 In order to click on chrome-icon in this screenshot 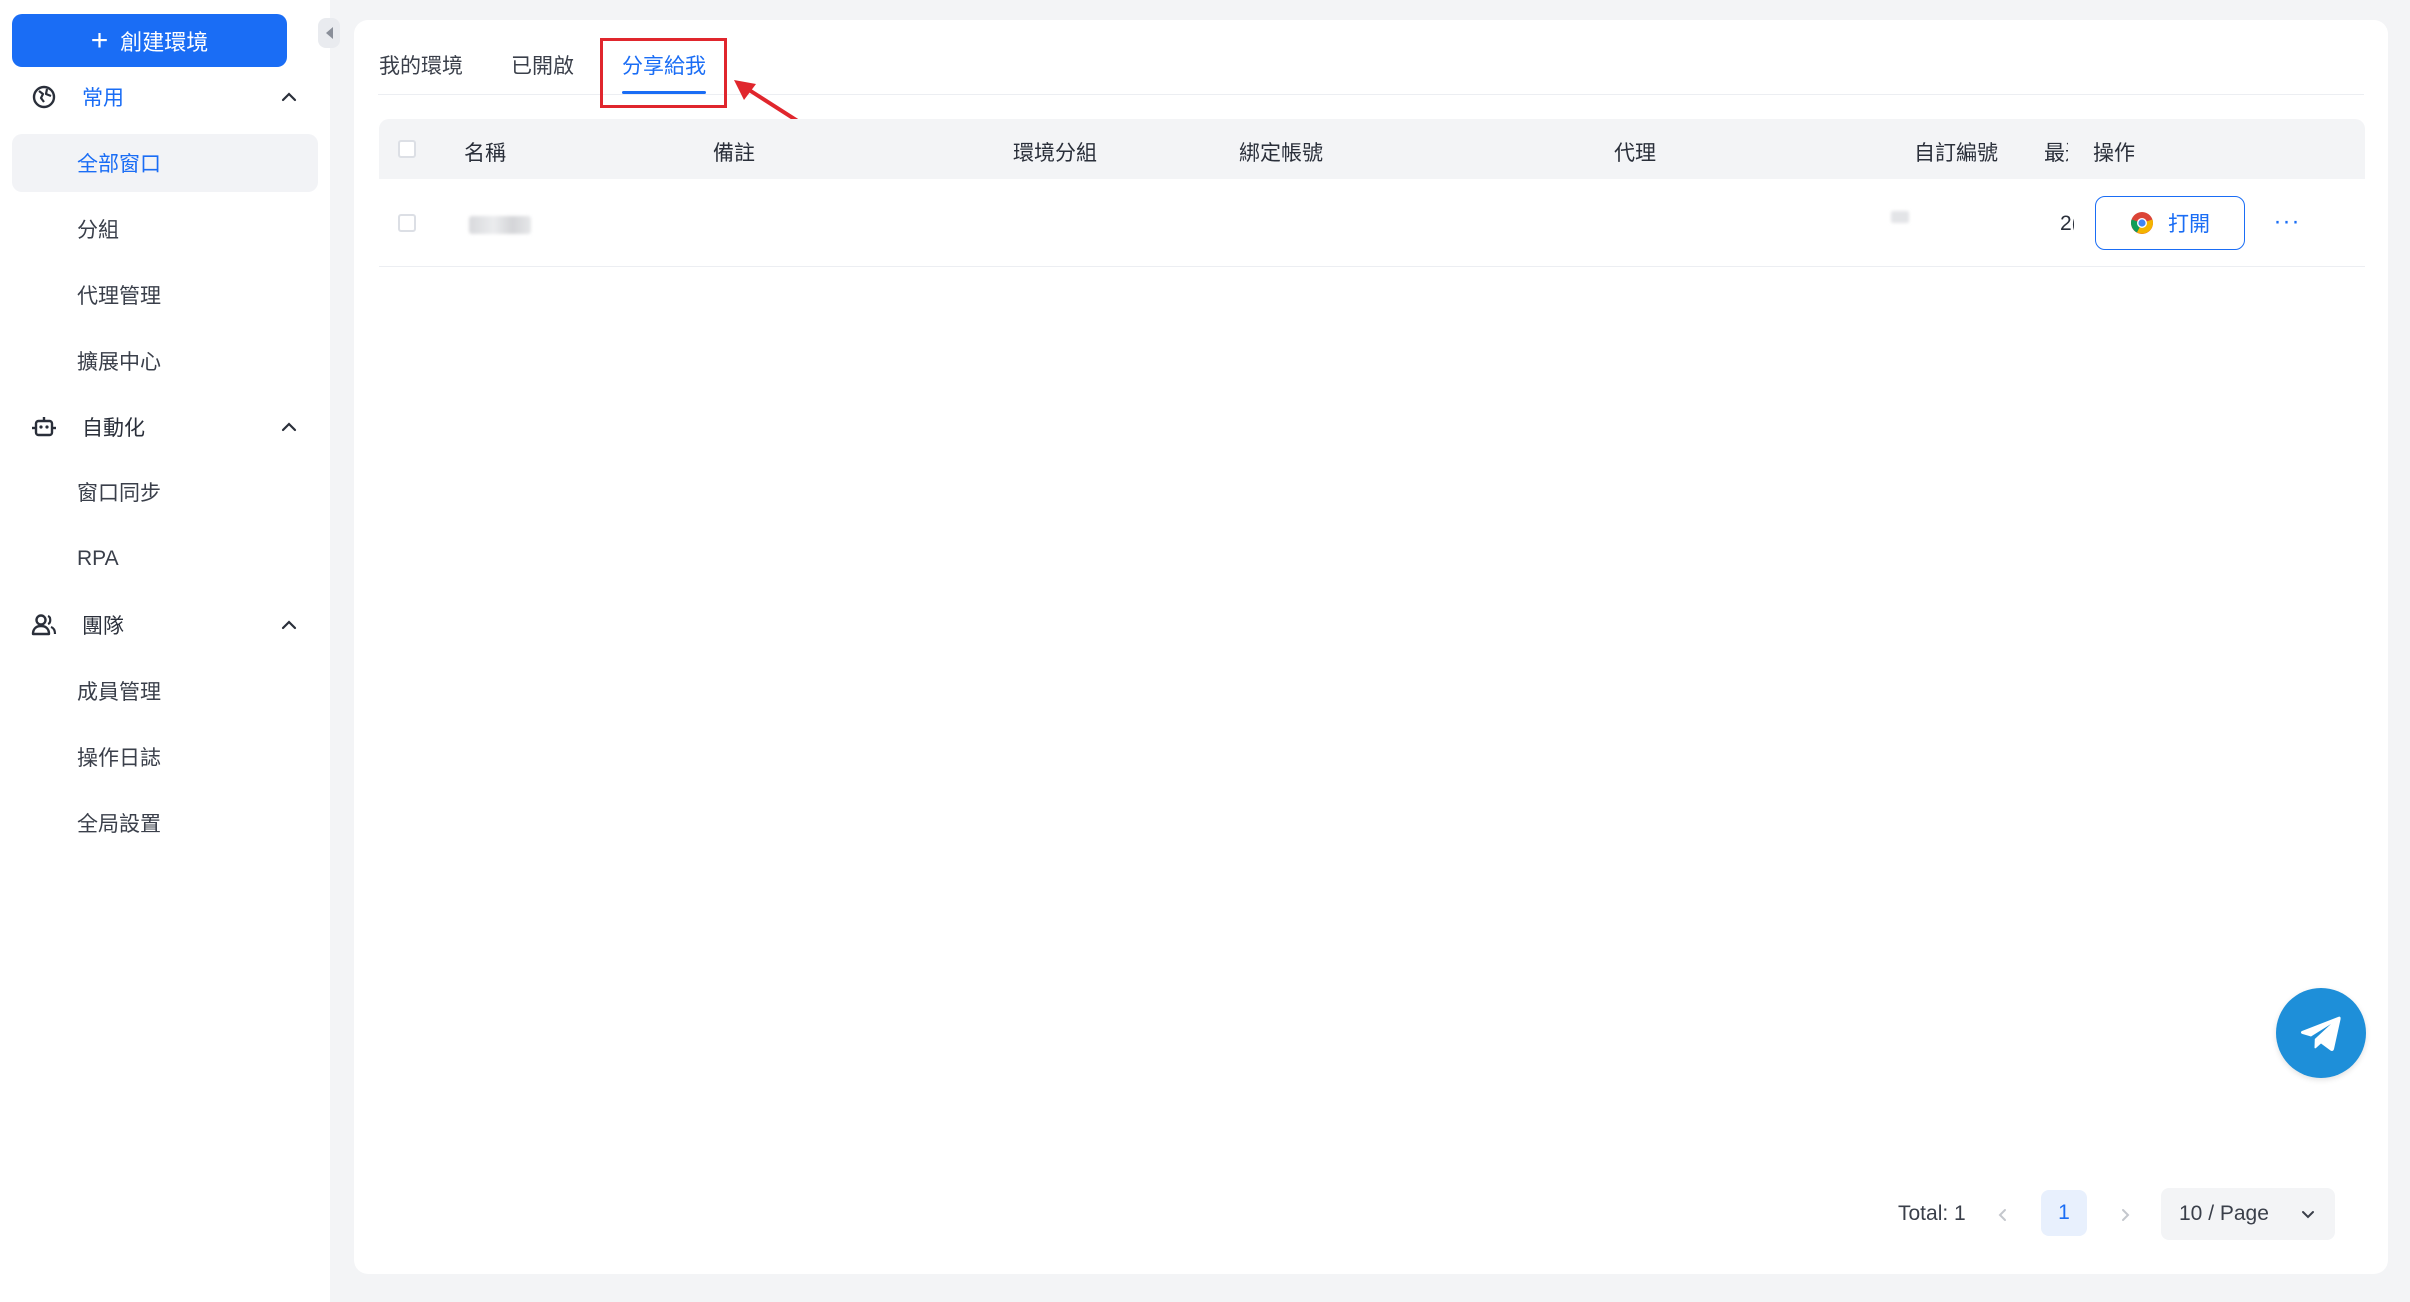, I will do `click(2142, 223)`.